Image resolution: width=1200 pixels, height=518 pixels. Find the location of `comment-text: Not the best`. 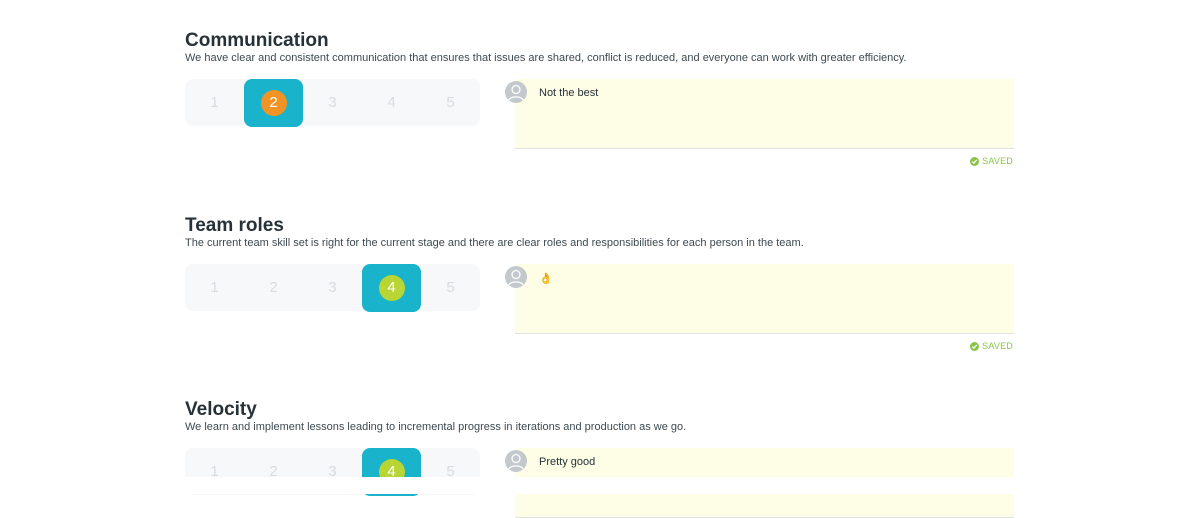

comment-text: Not the best is located at coordinates (569, 93).